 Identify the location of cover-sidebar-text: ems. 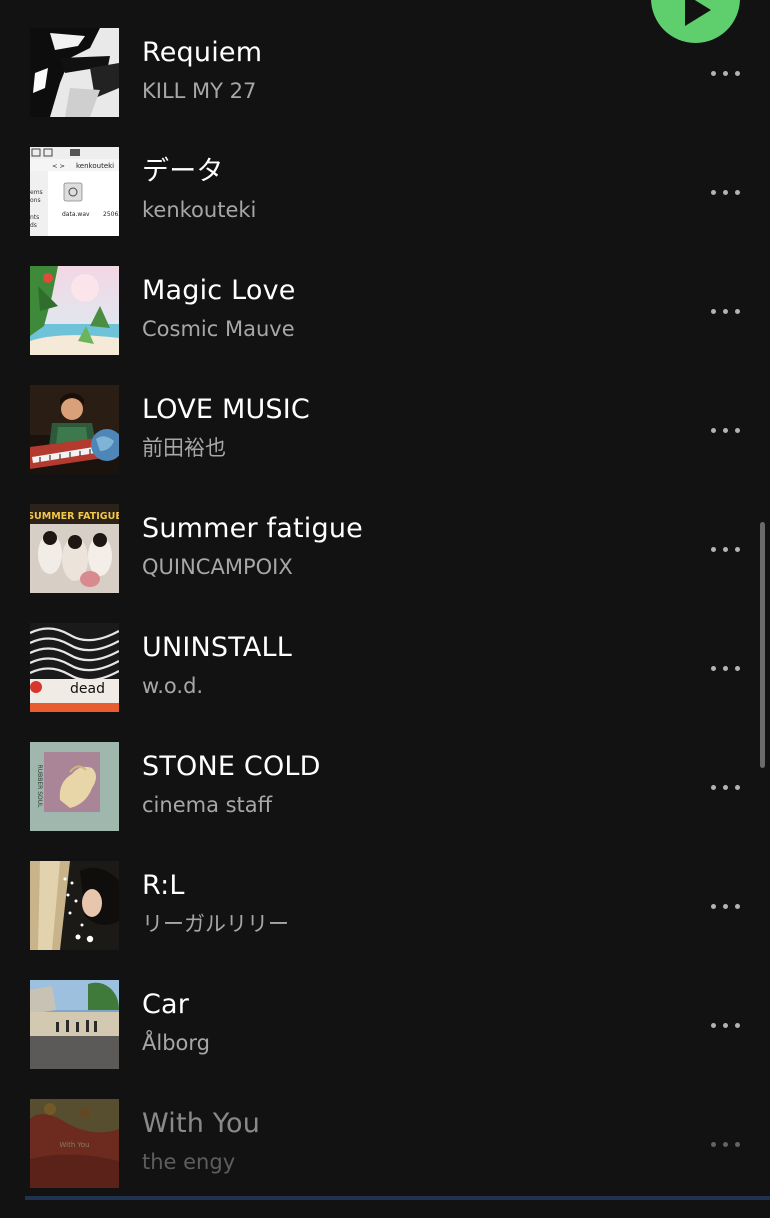
(36, 192).